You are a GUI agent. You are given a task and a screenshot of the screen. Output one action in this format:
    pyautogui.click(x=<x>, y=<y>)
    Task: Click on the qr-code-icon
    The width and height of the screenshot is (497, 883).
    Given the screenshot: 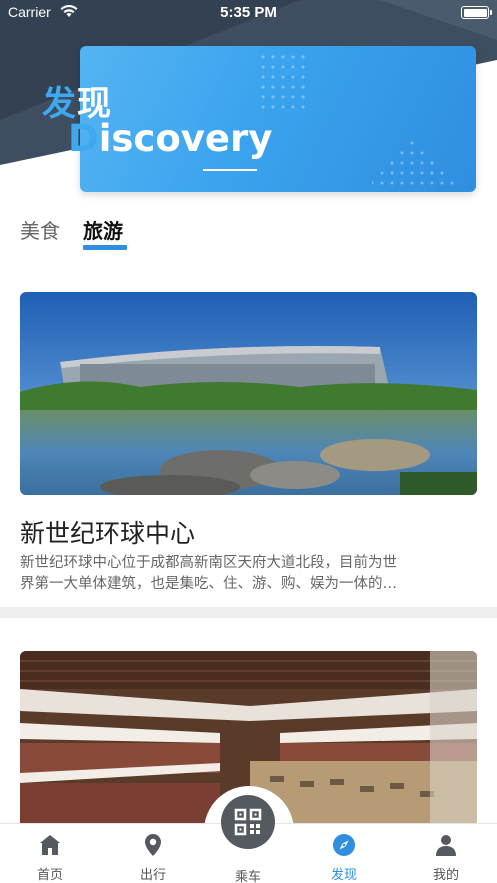 What is the action you would take?
    pyautogui.click(x=248, y=822)
    